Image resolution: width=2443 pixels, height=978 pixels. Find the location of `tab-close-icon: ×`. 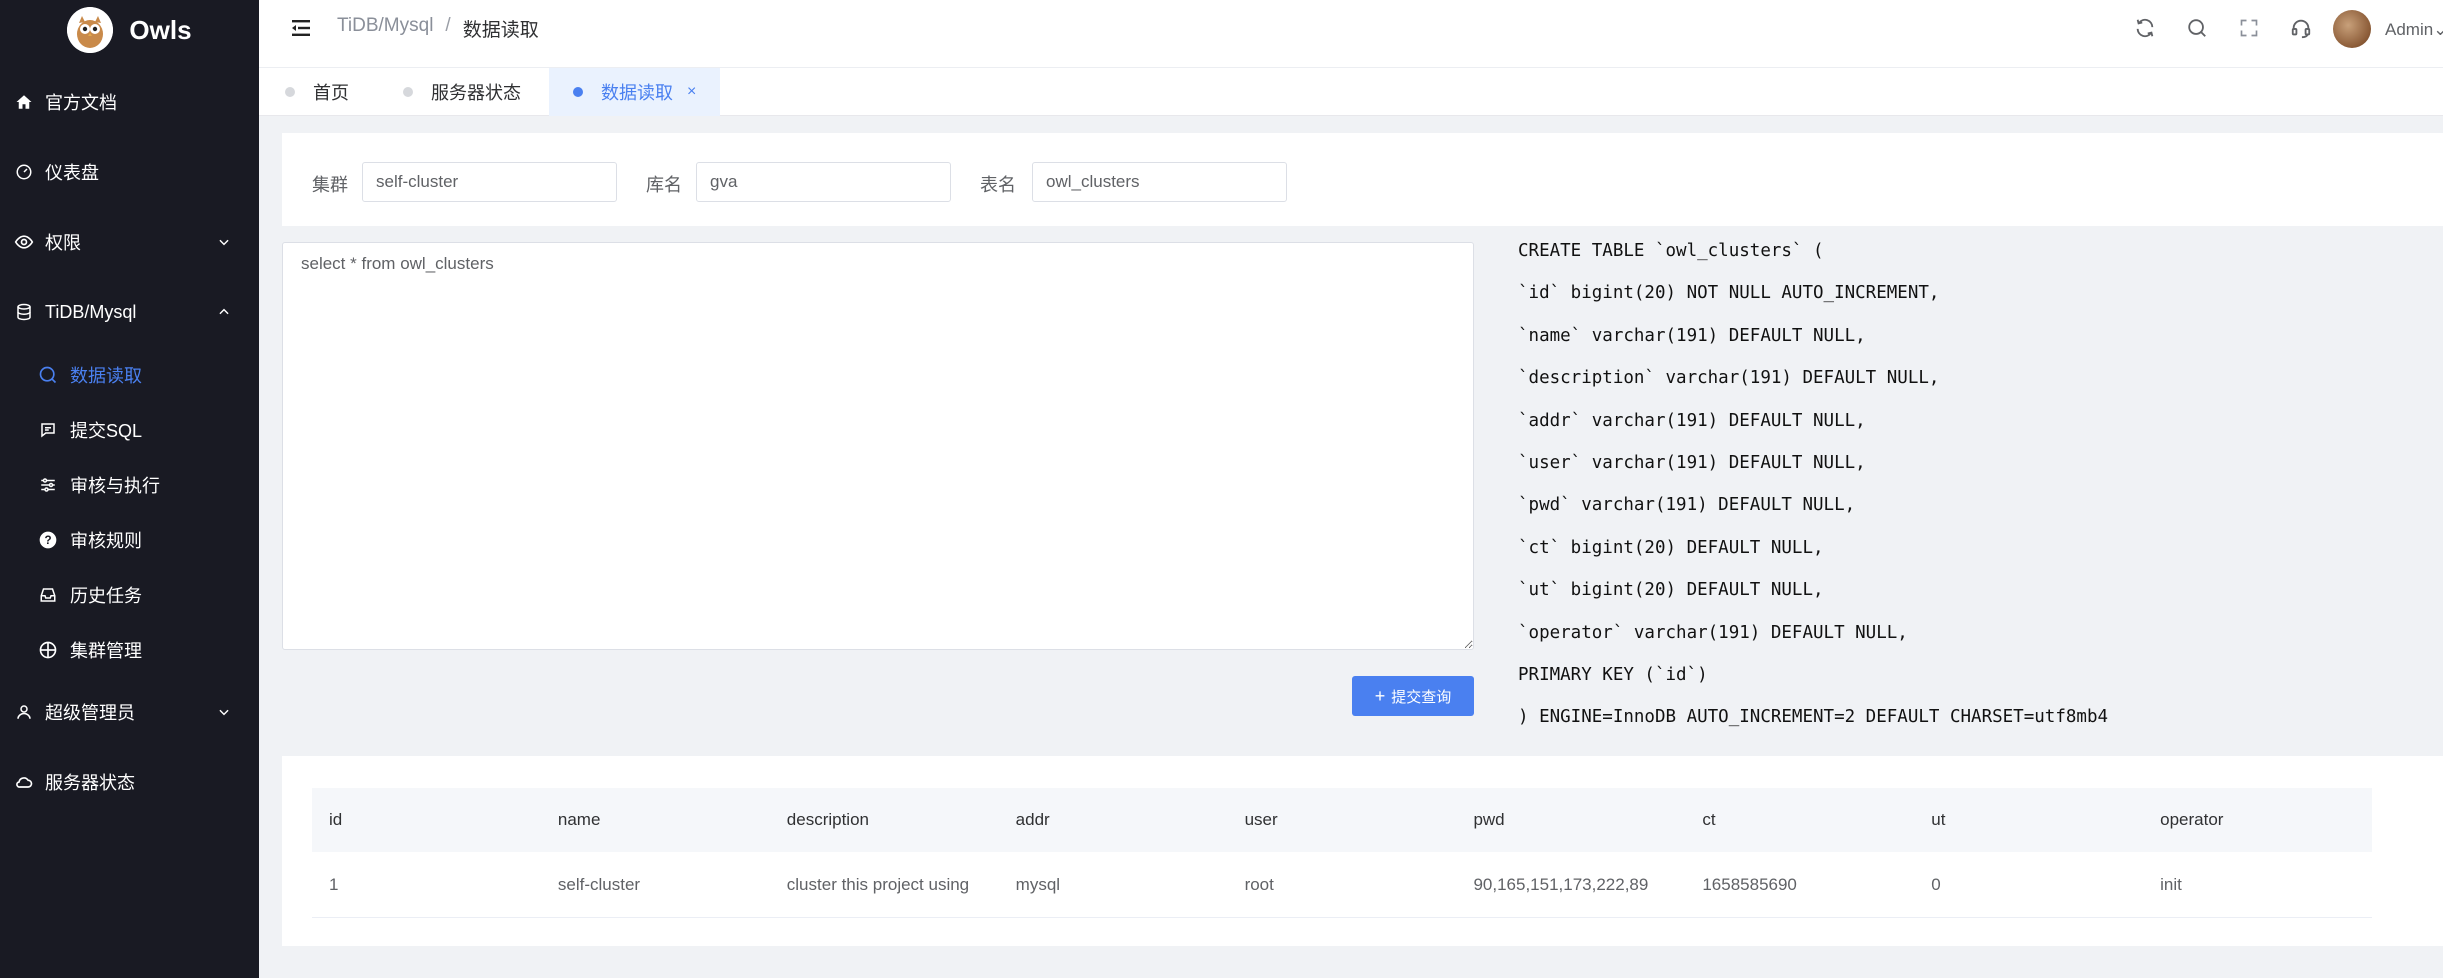

tab-close-icon: × is located at coordinates (691, 92).